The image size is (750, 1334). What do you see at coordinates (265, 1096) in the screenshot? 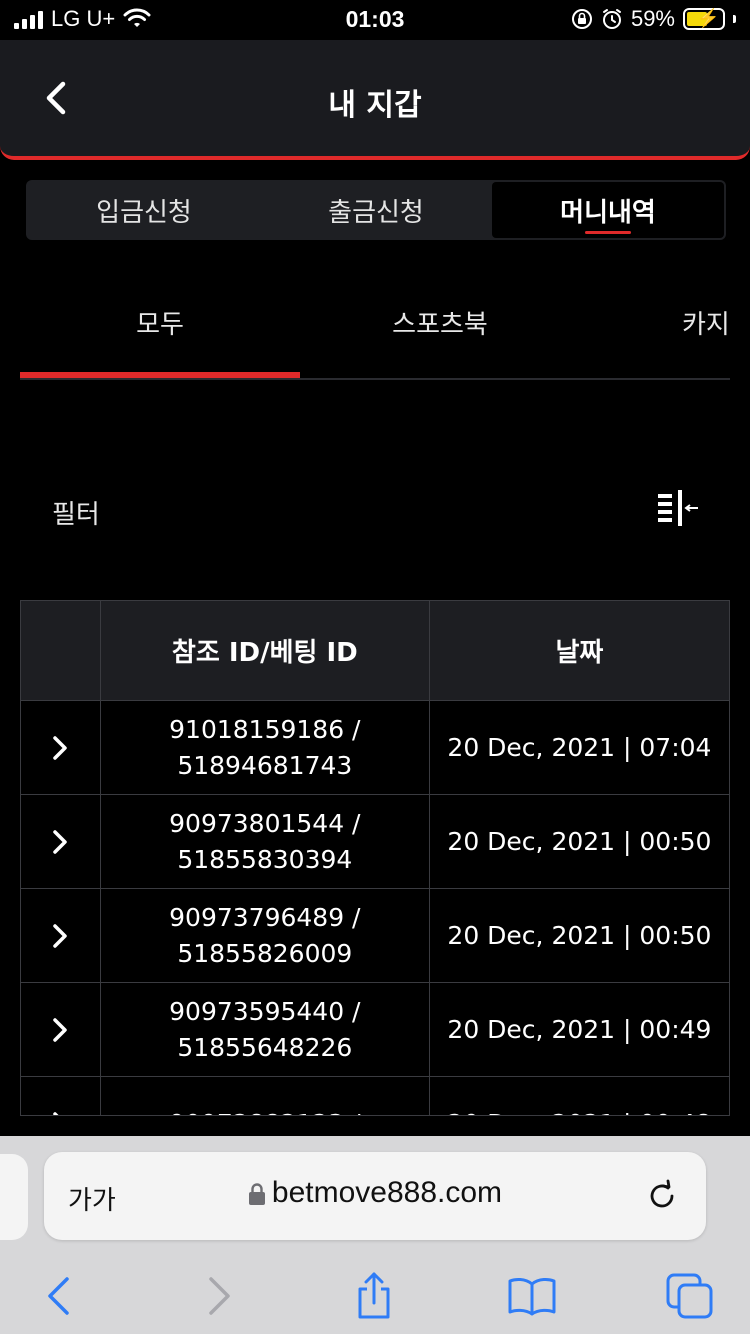
I see `ref-bet-id-cell: 90972882123 /` at bounding box center [265, 1096].